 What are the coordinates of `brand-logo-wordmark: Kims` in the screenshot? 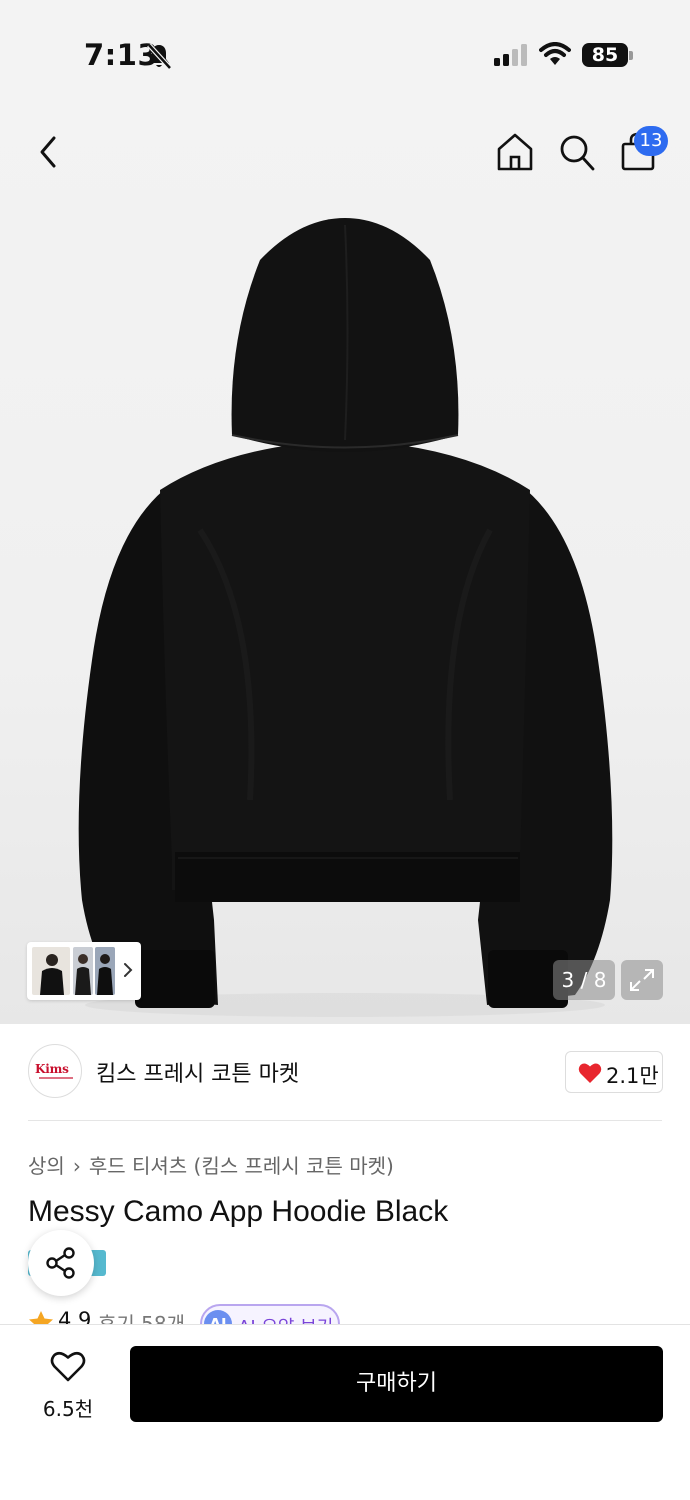 It's located at (52, 1069).